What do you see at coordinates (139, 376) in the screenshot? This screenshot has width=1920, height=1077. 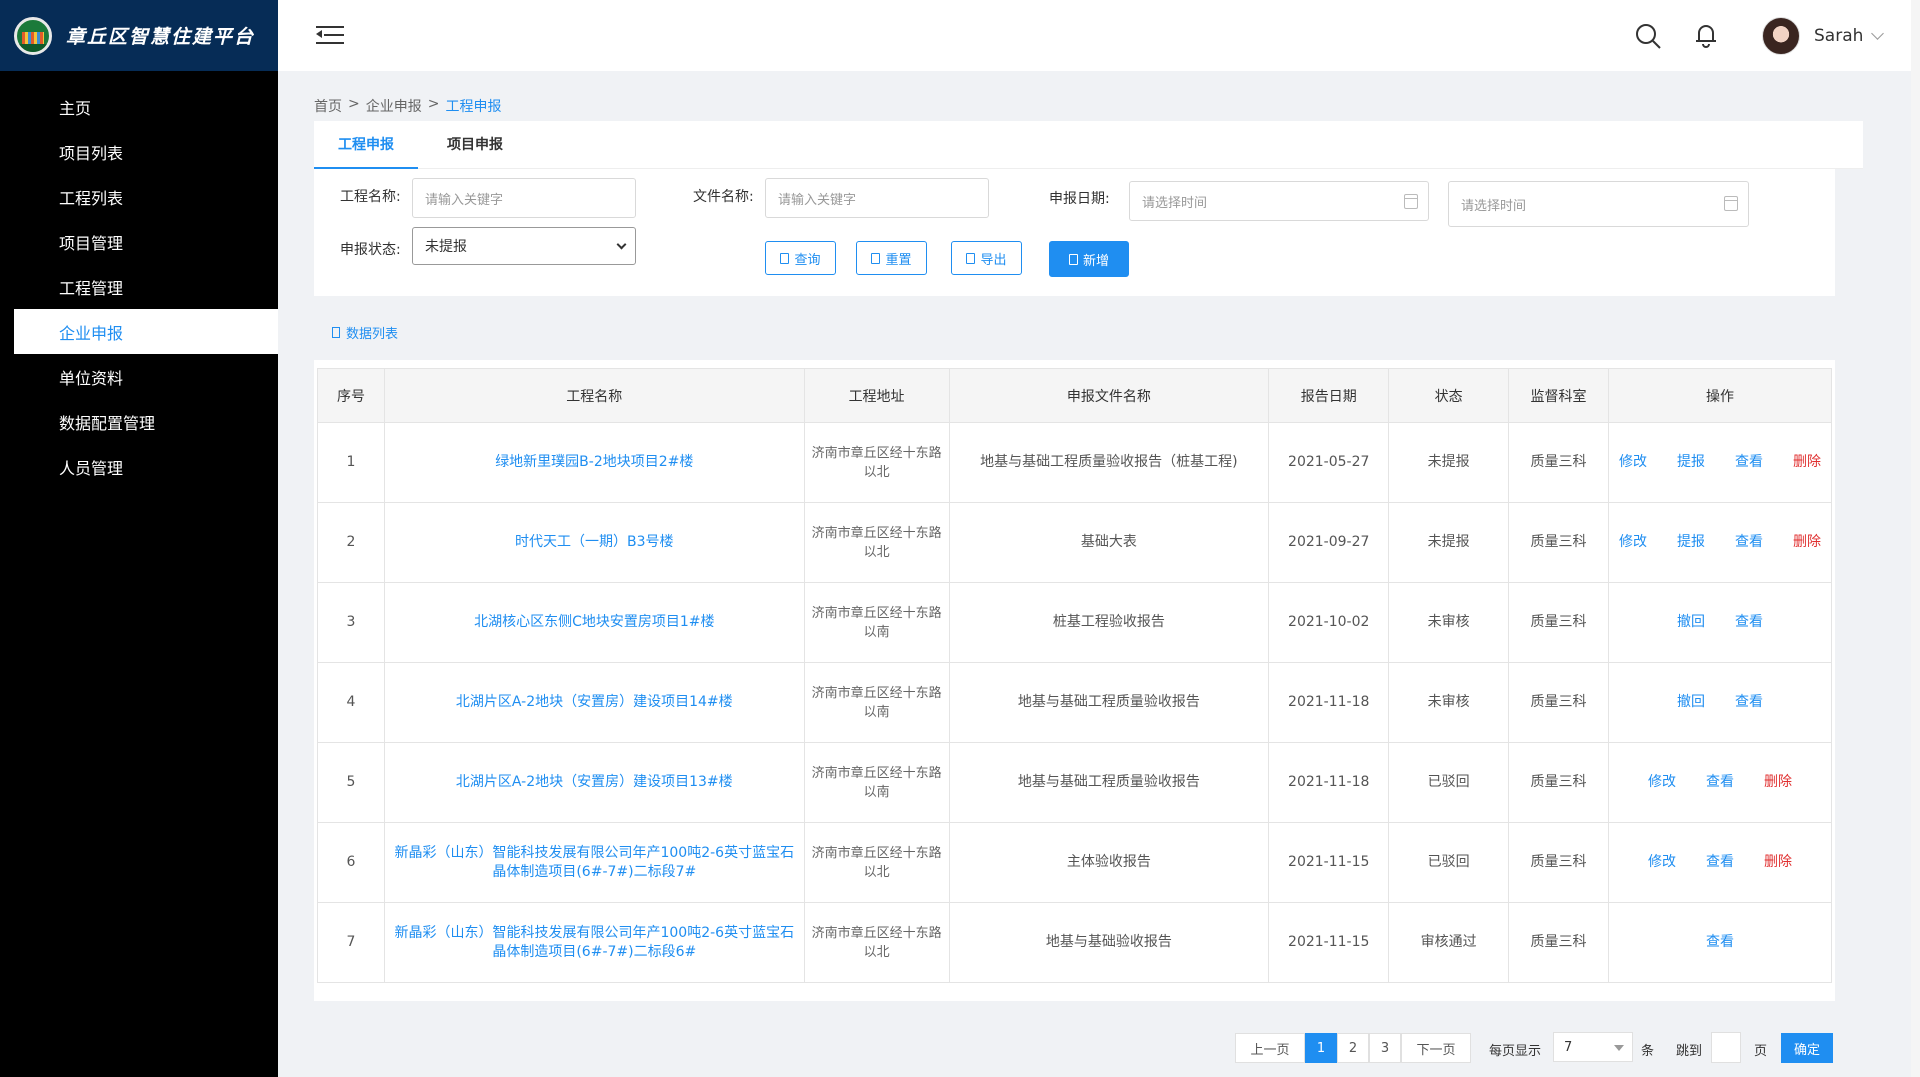 I see `sidebar-item-unit-data: 单位资料` at bounding box center [139, 376].